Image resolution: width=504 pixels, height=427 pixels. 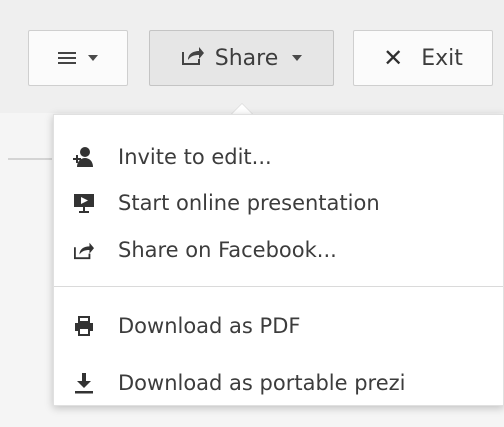 What do you see at coordinates (30, 159) in the screenshot?
I see `canvas-divider` at bounding box center [30, 159].